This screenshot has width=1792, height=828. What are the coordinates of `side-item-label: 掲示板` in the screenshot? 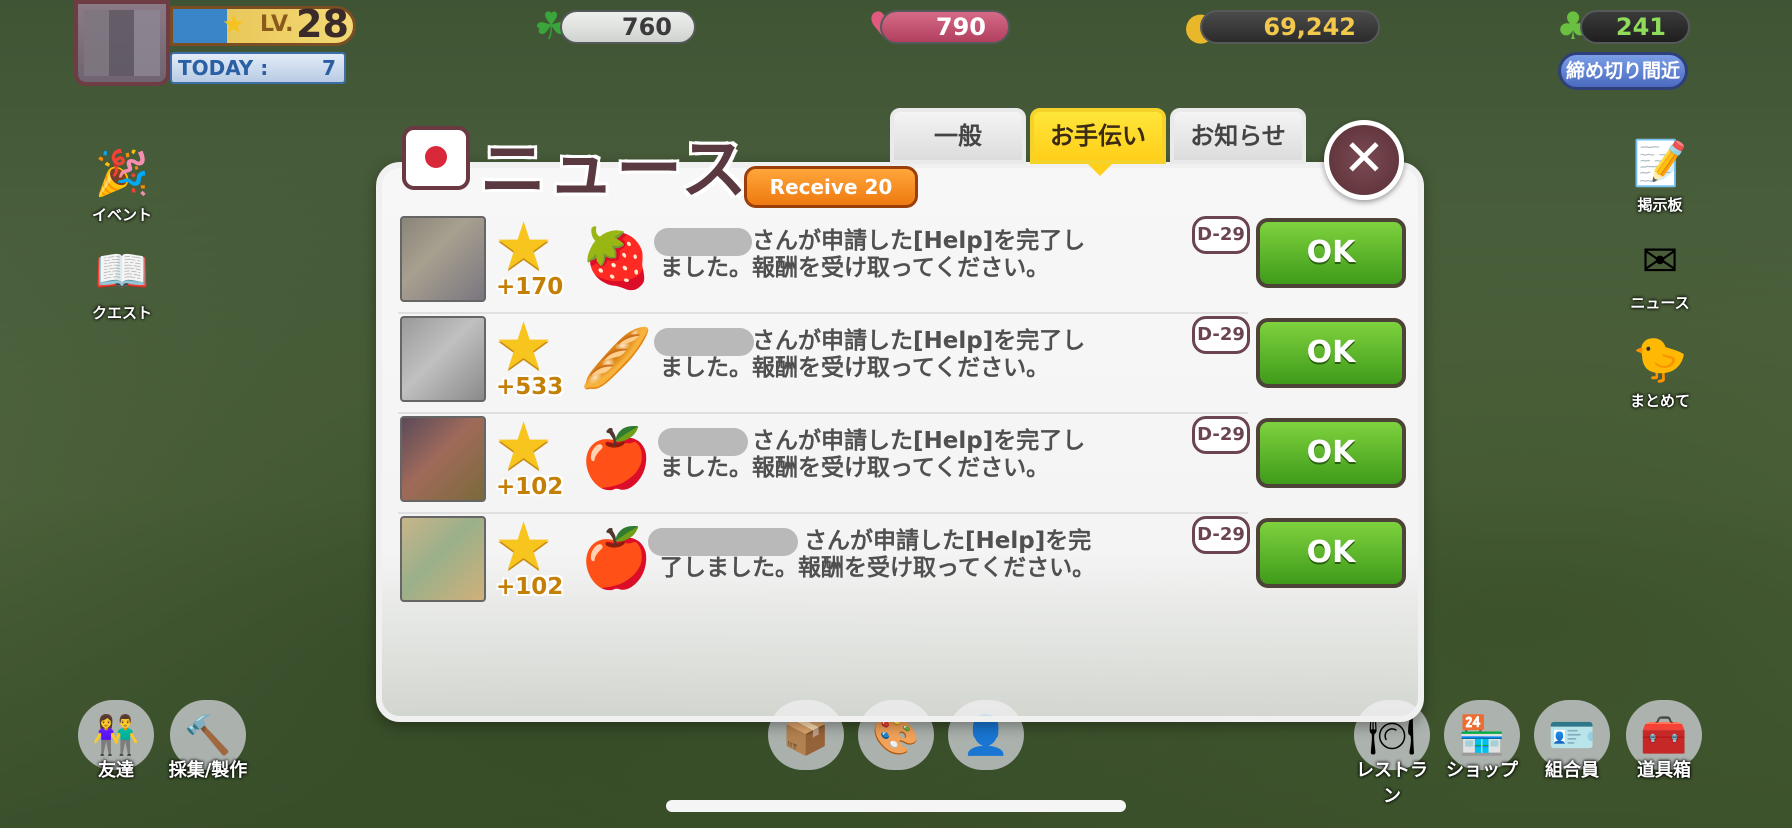 It's located at (1660, 205).